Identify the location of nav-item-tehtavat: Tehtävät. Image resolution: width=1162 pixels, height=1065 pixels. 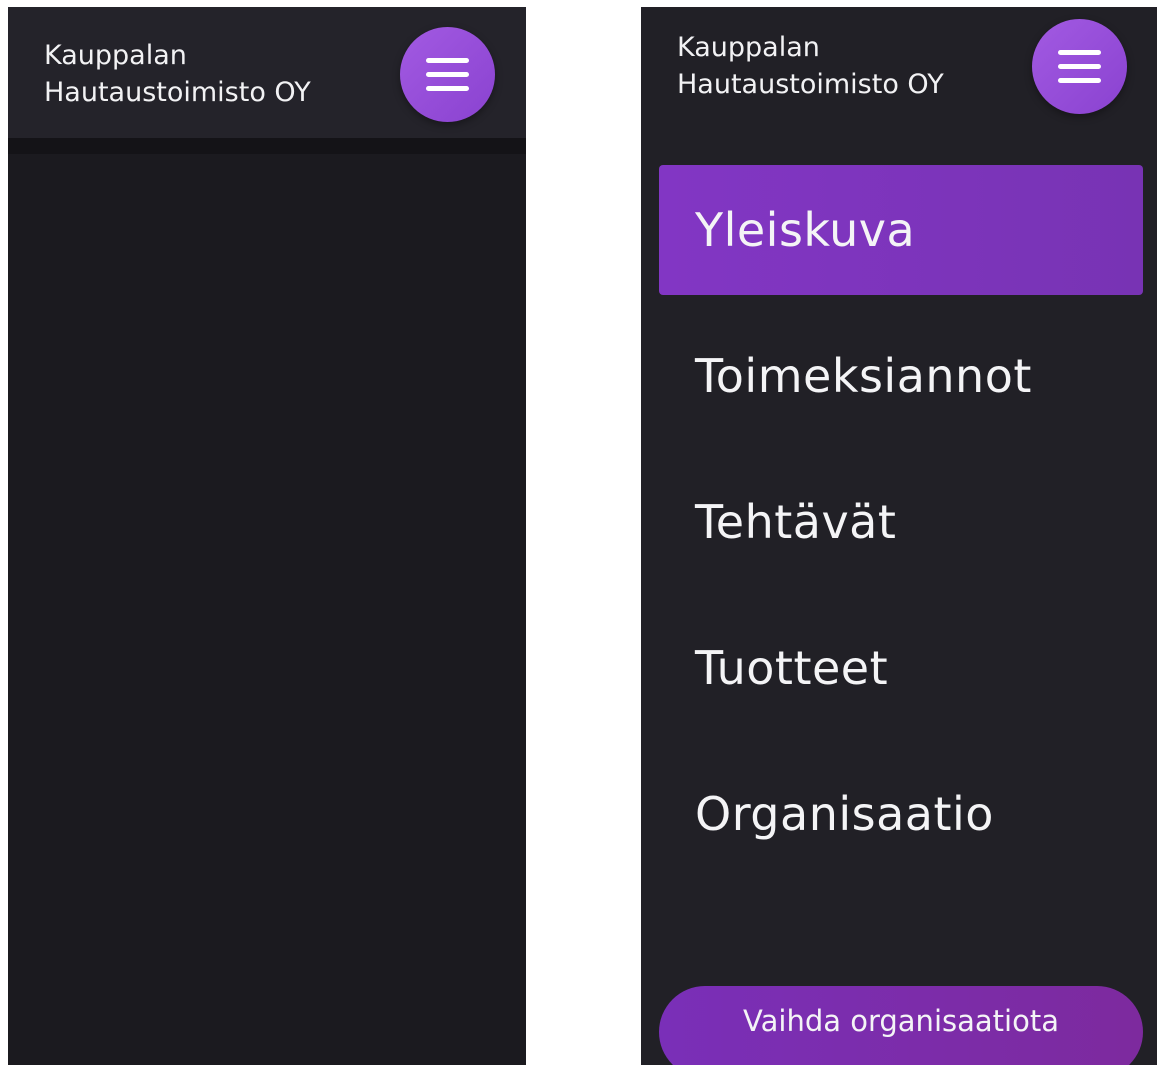
(901, 522).